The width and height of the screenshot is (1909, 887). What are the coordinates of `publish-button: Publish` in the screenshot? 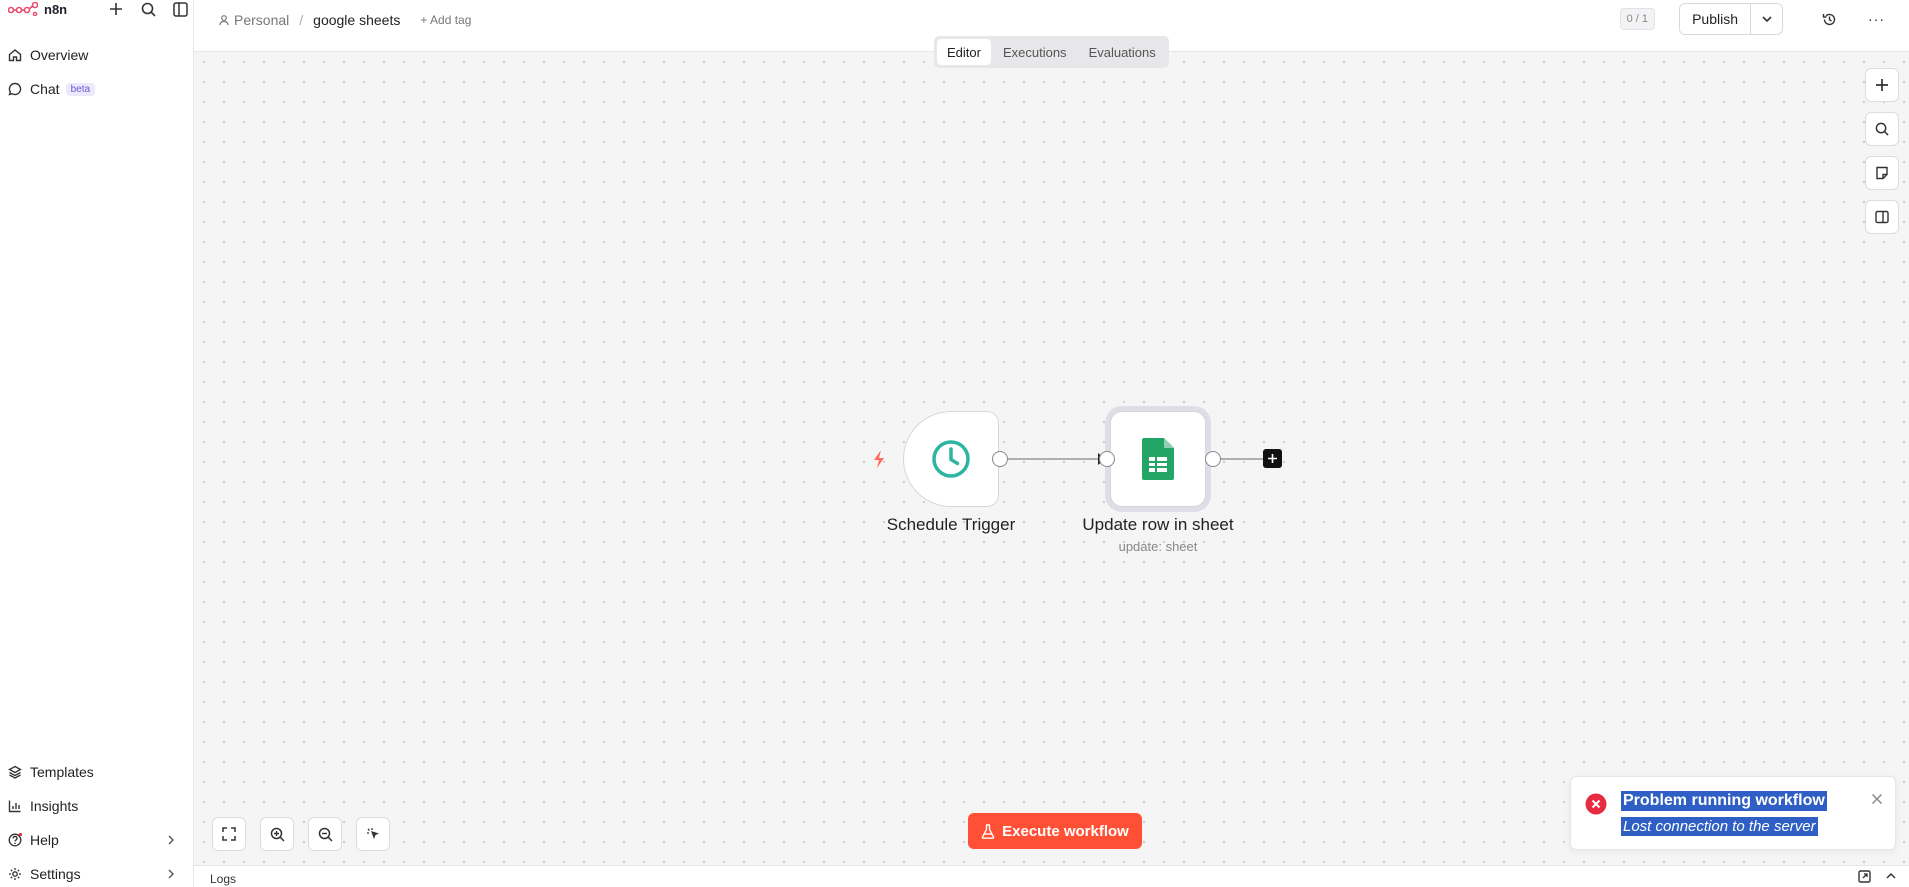 It's located at (1715, 19).